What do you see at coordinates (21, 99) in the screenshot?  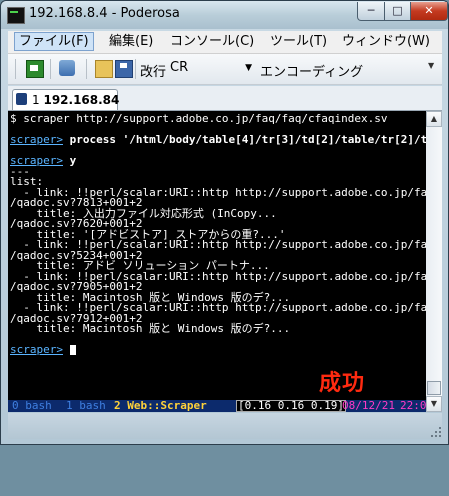 I see `terminal-tab-icon` at bounding box center [21, 99].